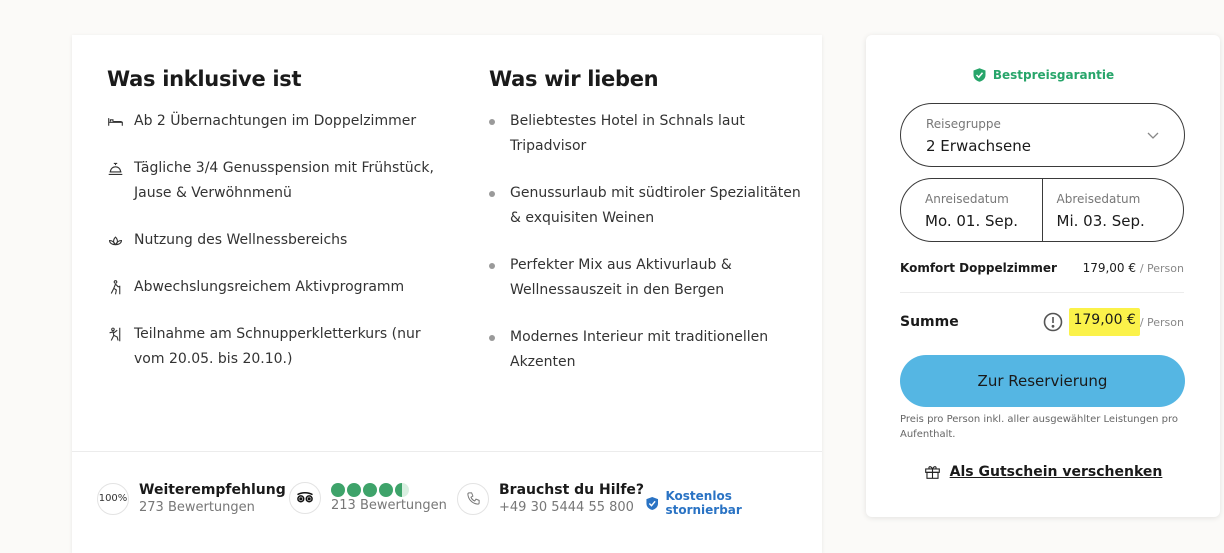  Describe the element at coordinates (241, 240) in the screenshot. I see `included-text: Nutzung des Wellnessbereichs` at that location.